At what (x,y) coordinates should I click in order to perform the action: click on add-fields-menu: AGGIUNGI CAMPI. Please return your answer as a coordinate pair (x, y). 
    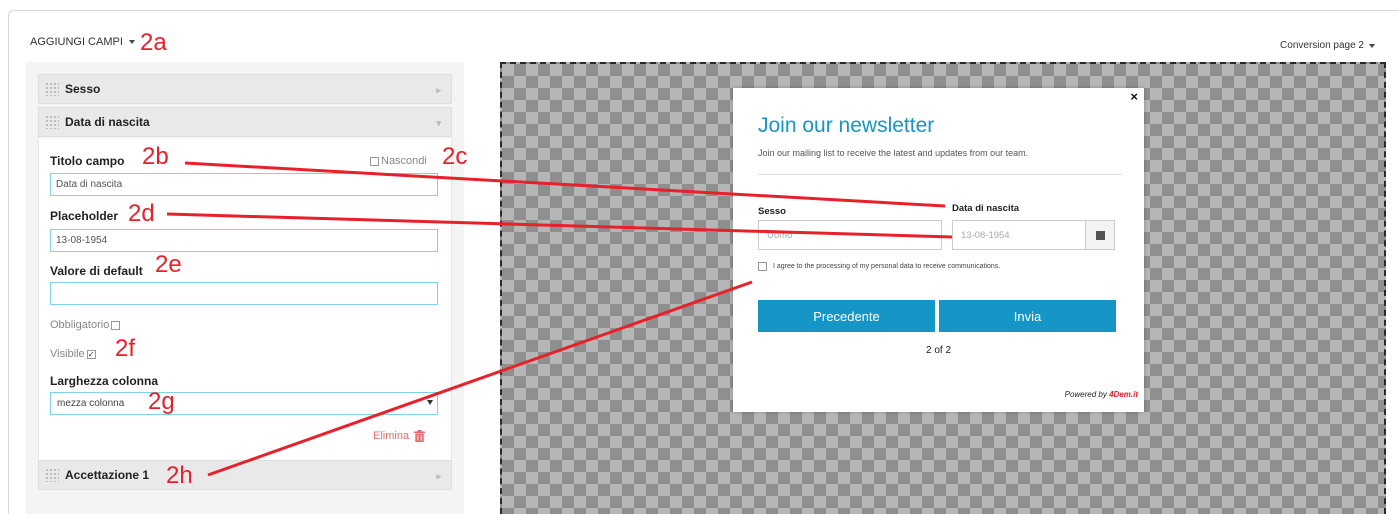
    Looking at the image, I should click on (82, 42).